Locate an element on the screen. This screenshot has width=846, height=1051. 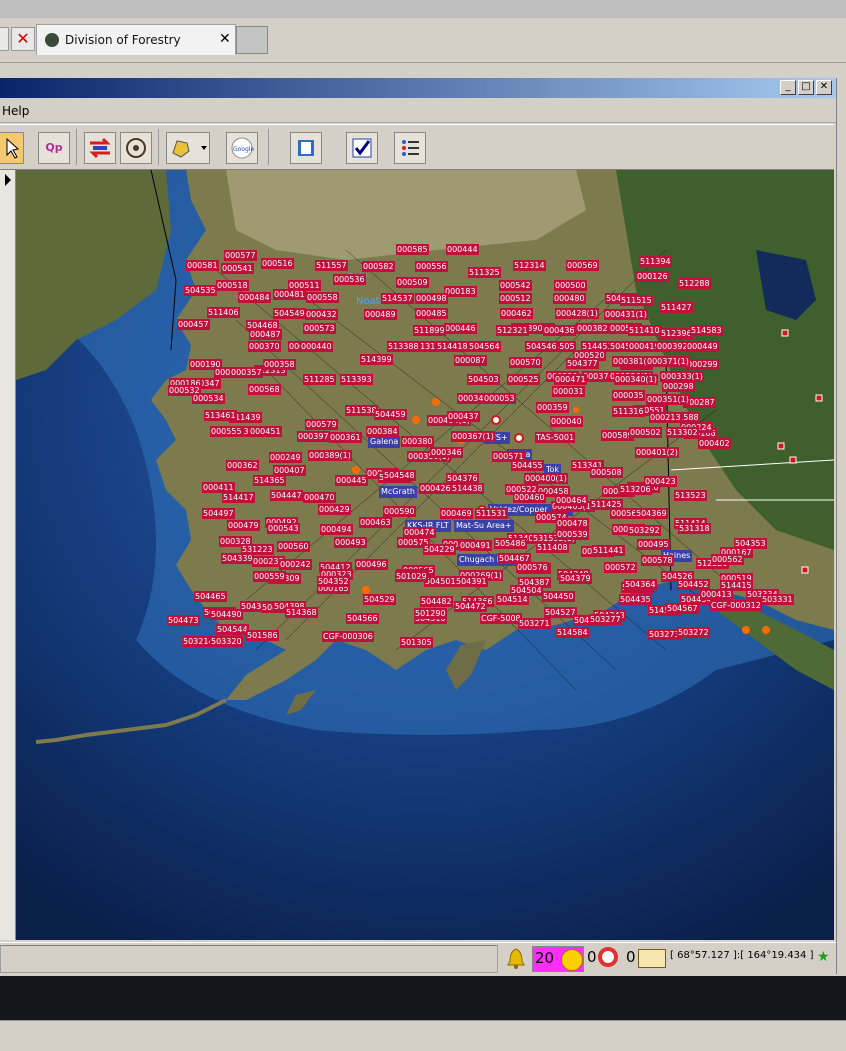
fire-id-label: 000401(2) is located at coordinates (657, 452).